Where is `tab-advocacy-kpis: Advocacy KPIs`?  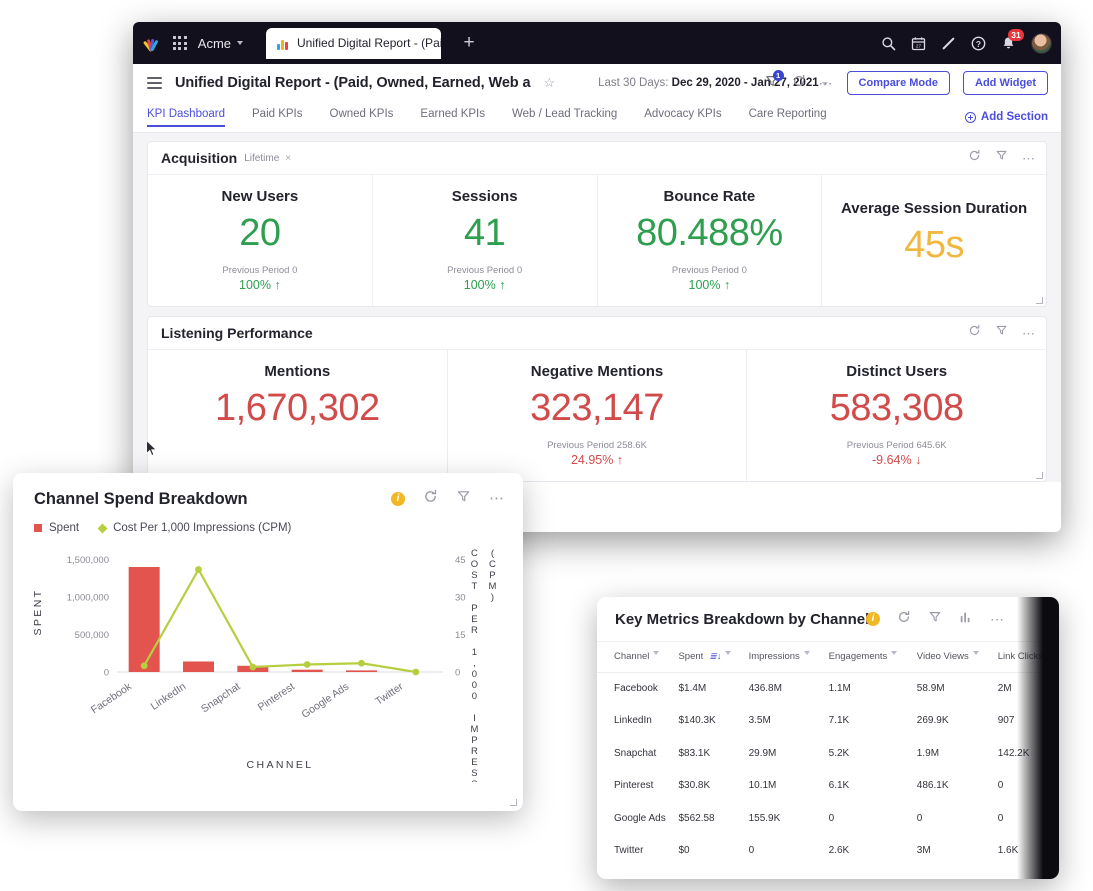
tab-advocacy-kpis: Advocacy KPIs is located at coordinates (682, 117).